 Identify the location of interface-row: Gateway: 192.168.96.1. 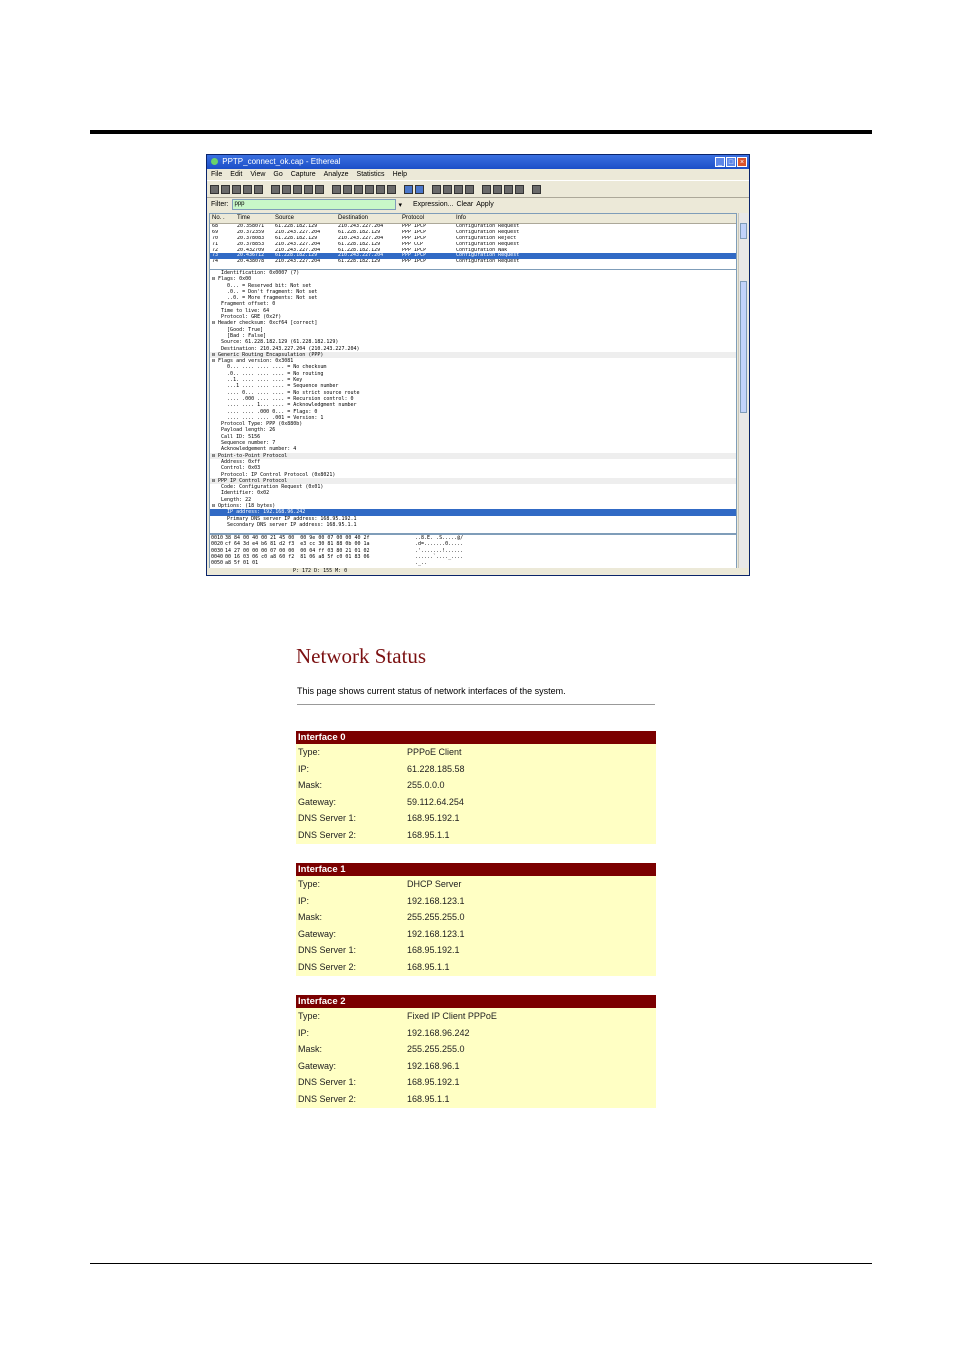
(476, 1066).